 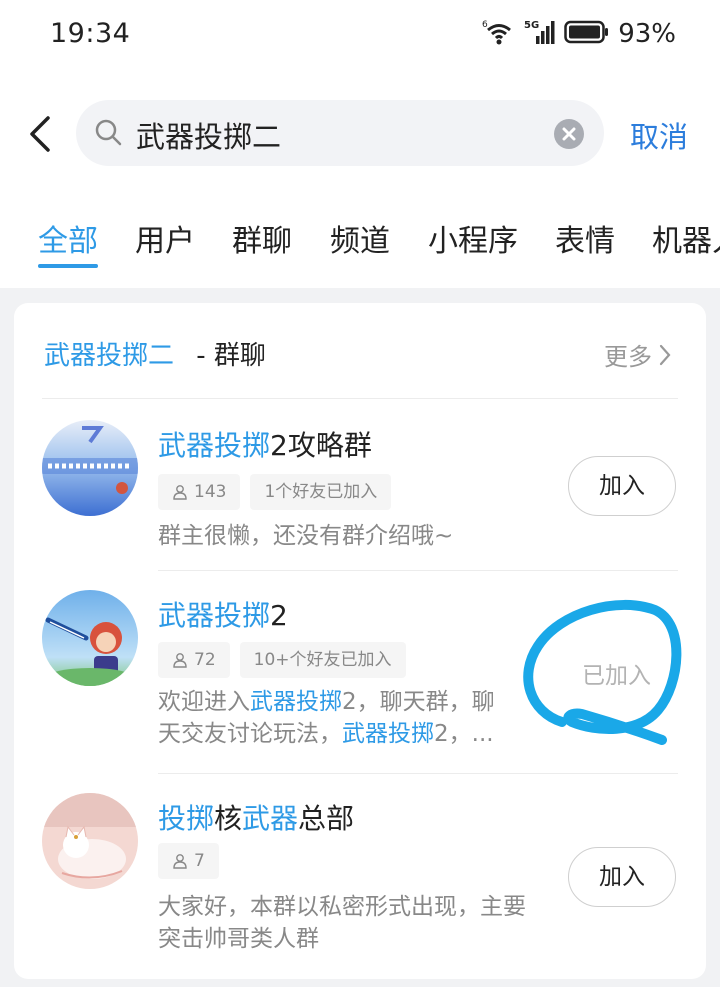 I want to click on search-query: 武器投掷二, so click(x=209, y=137).